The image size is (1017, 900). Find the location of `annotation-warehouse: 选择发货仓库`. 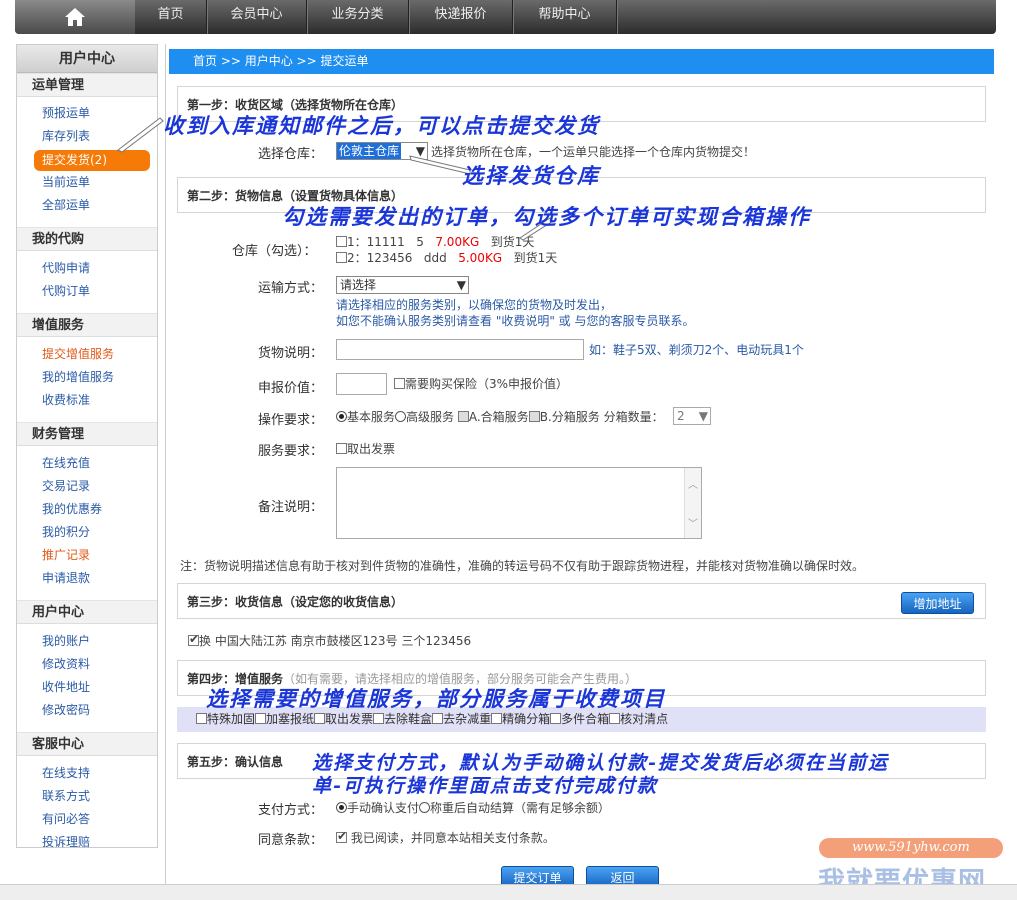

annotation-warehouse: 选择发货仓库 is located at coordinates (531, 175).